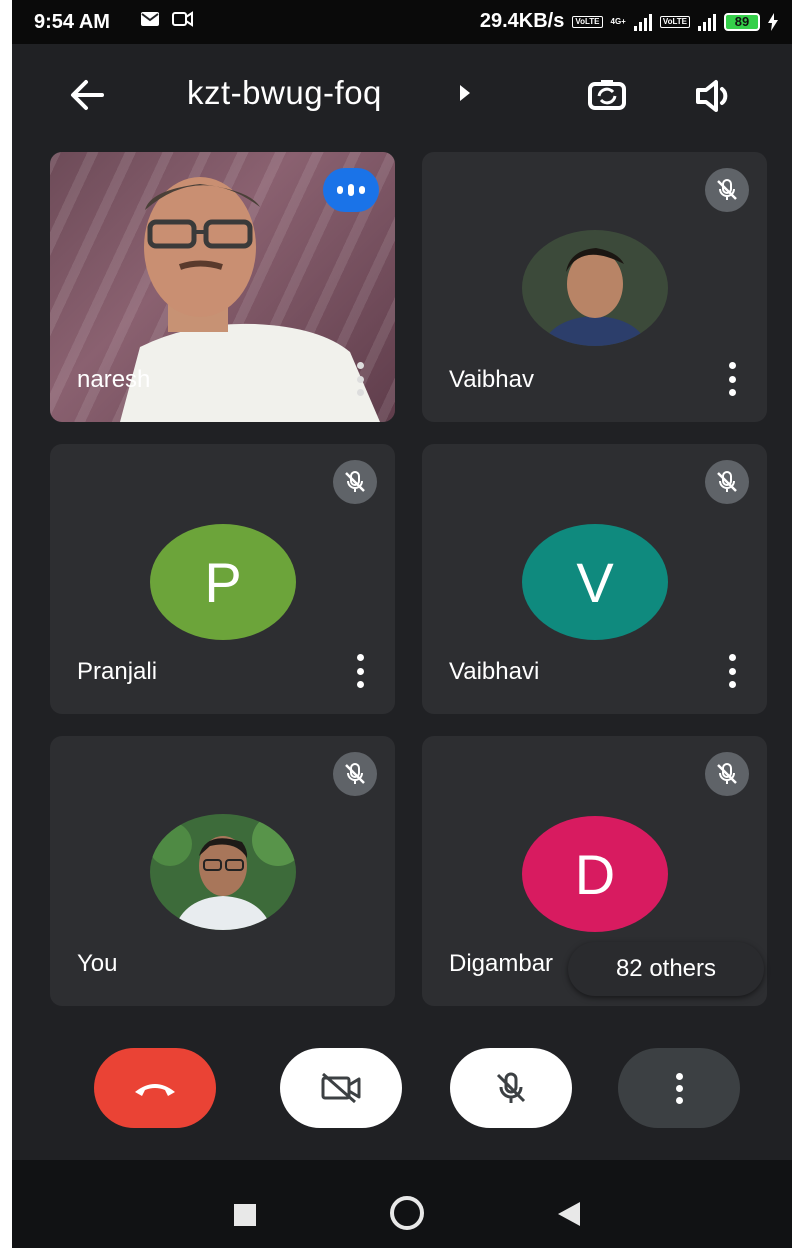 The image size is (798, 1248). Describe the element at coordinates (642, 22) in the screenshot. I see `signal-icon` at that location.